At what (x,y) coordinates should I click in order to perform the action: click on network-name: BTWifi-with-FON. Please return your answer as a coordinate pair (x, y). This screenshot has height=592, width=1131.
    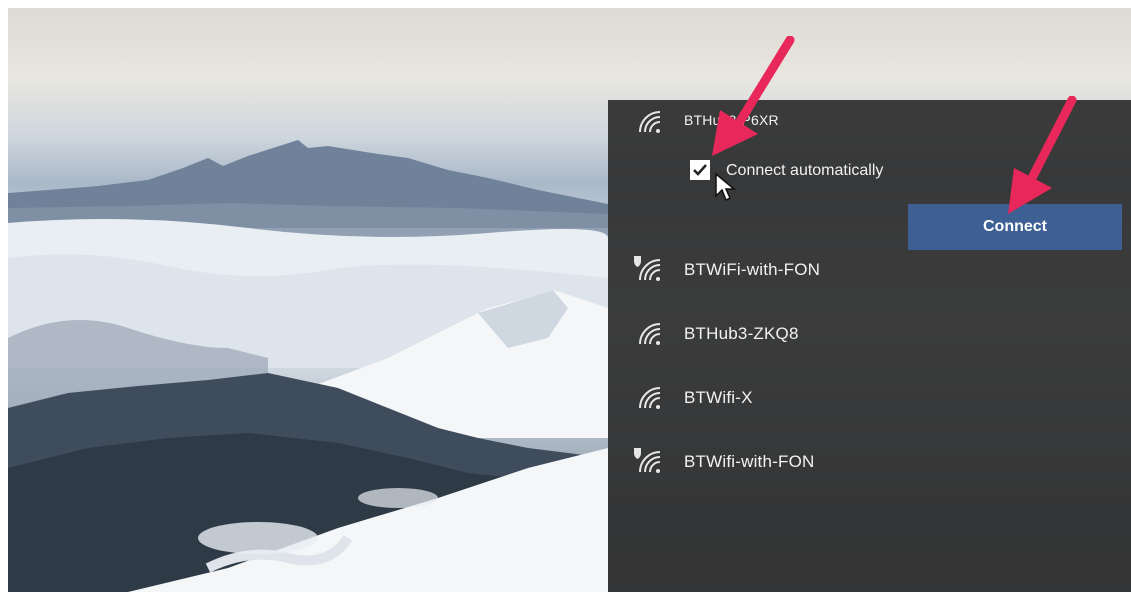
    Looking at the image, I should click on (749, 461).